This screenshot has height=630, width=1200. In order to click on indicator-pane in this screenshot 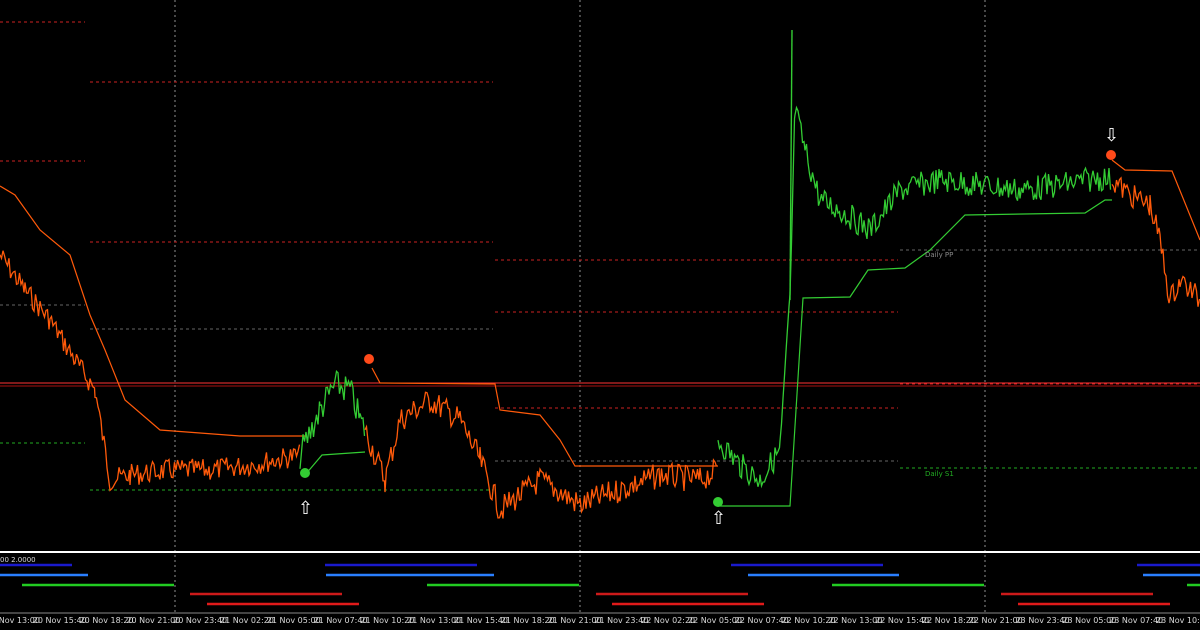, I will do `click(600, 584)`.